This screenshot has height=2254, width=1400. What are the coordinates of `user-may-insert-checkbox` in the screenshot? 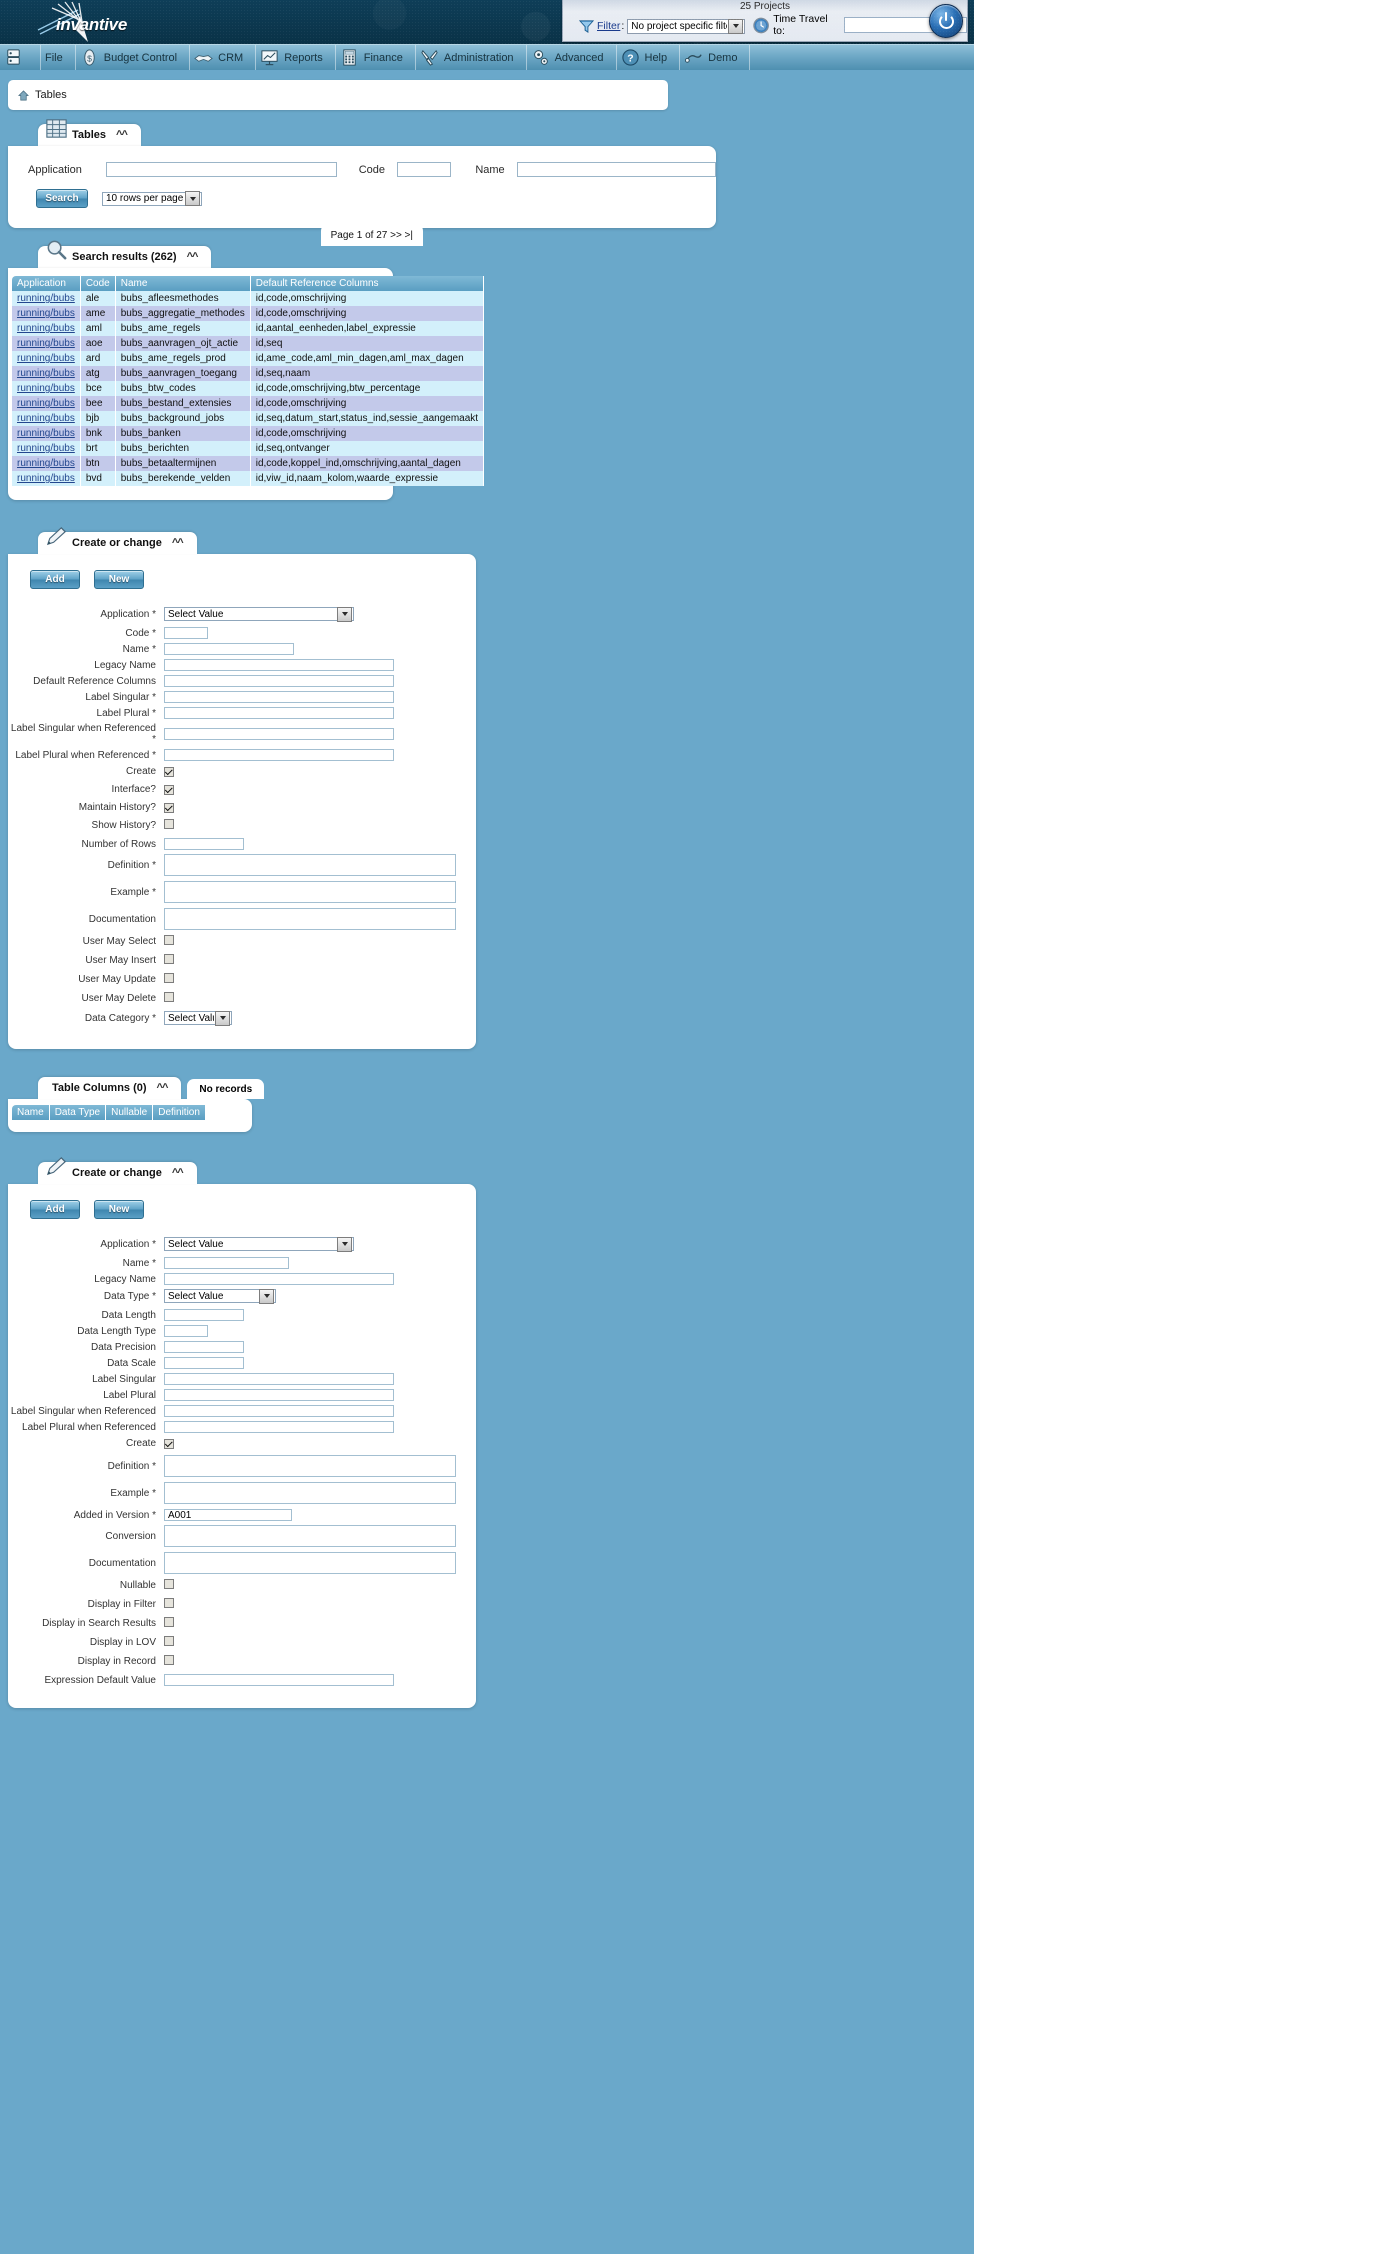 It's located at (169, 959).